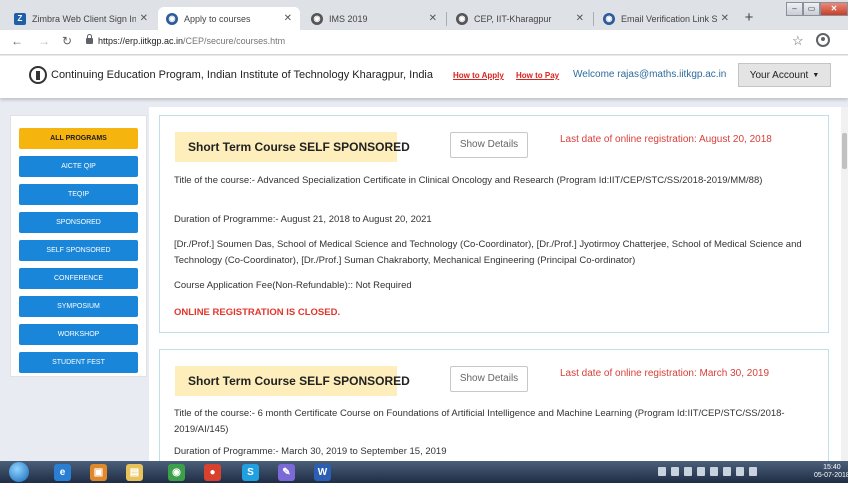 This screenshot has height=483, width=848. What do you see at coordinates (44, 41) in the screenshot?
I see `forward-arrow-icon: →` at bounding box center [44, 41].